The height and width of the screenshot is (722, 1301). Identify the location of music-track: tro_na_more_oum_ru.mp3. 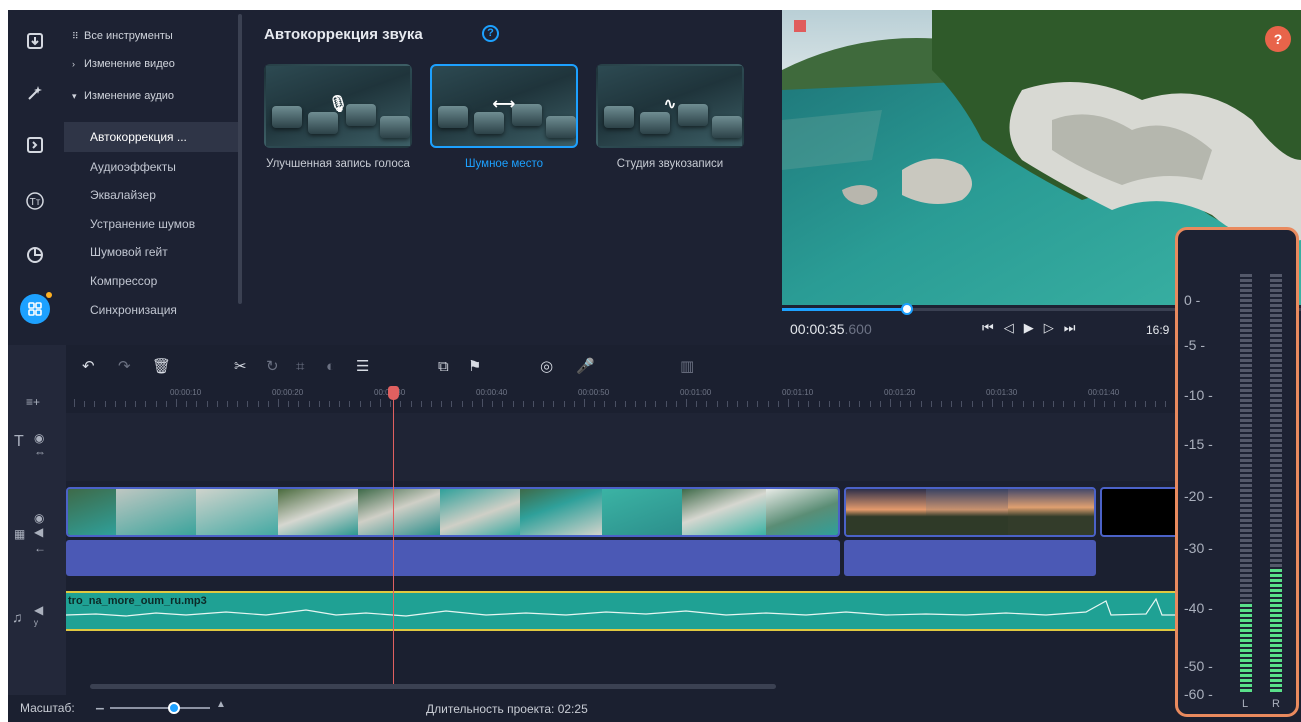
(623, 611).